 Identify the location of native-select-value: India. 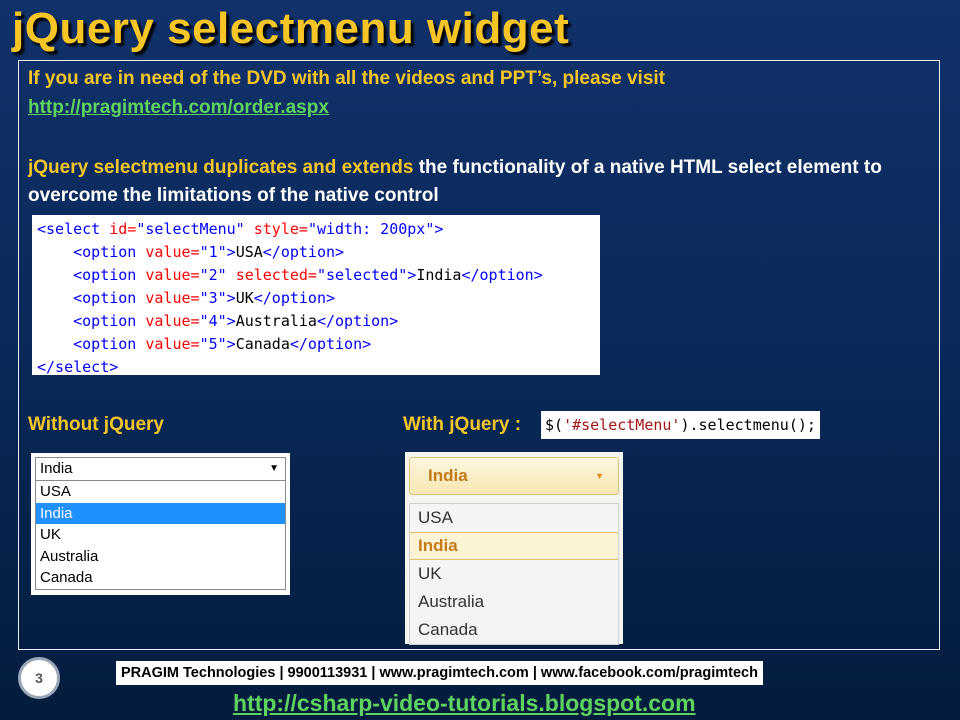
(56, 468).